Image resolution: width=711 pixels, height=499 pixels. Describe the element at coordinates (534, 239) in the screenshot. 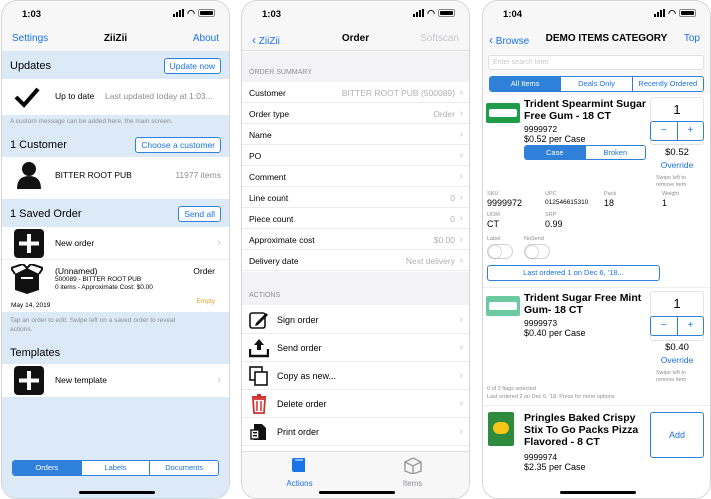

I see `nosend-toggle-label: NoSend` at that location.